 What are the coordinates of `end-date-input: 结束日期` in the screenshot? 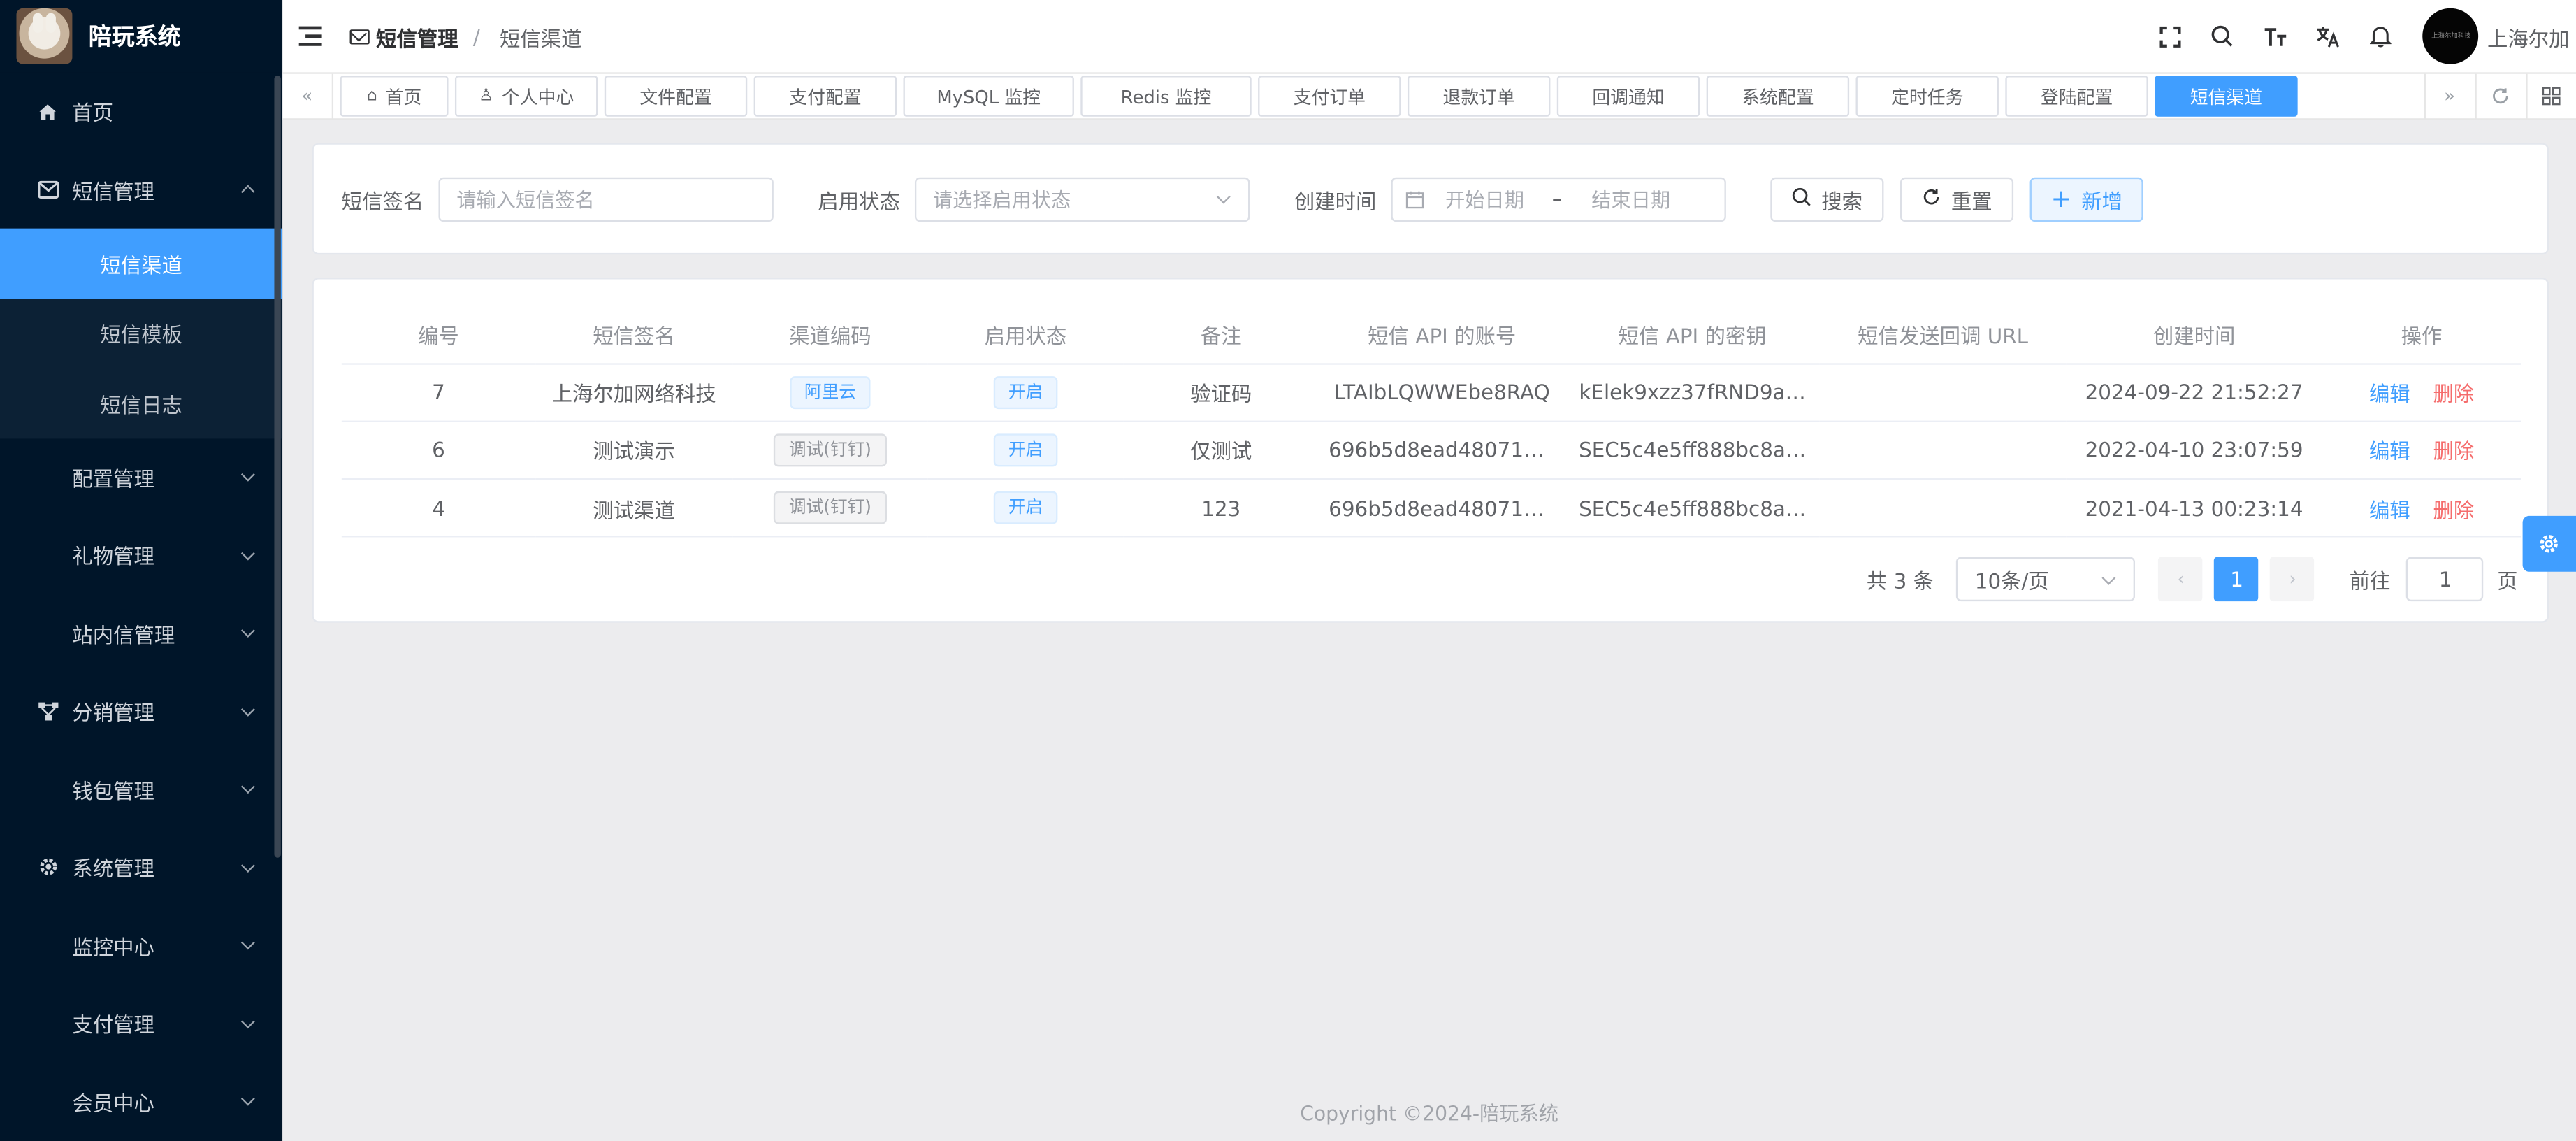 It's located at (1630, 199).